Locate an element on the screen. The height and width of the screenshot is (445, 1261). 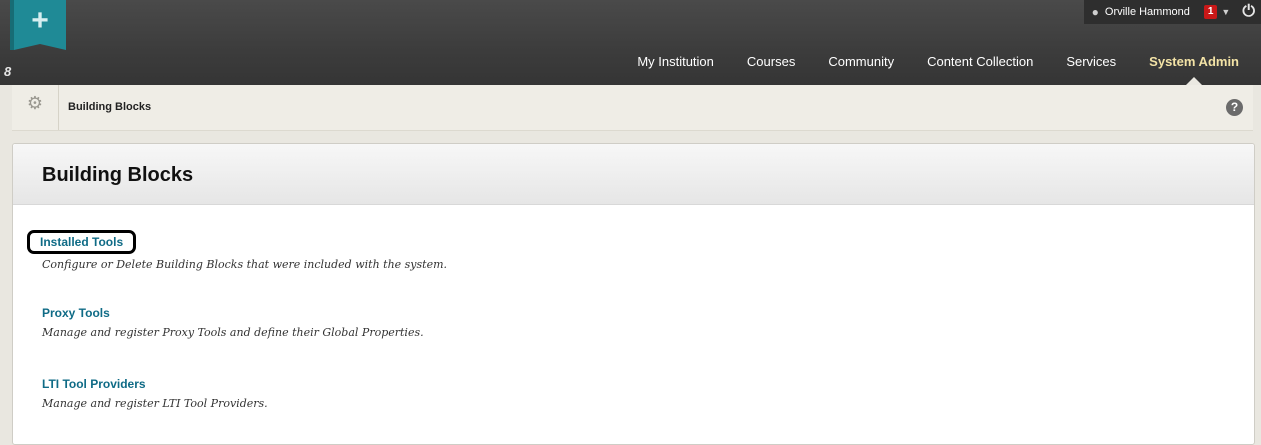
user-area: ● Orville Hammond 1 ▼ ⏻ is located at coordinates (1172, 12).